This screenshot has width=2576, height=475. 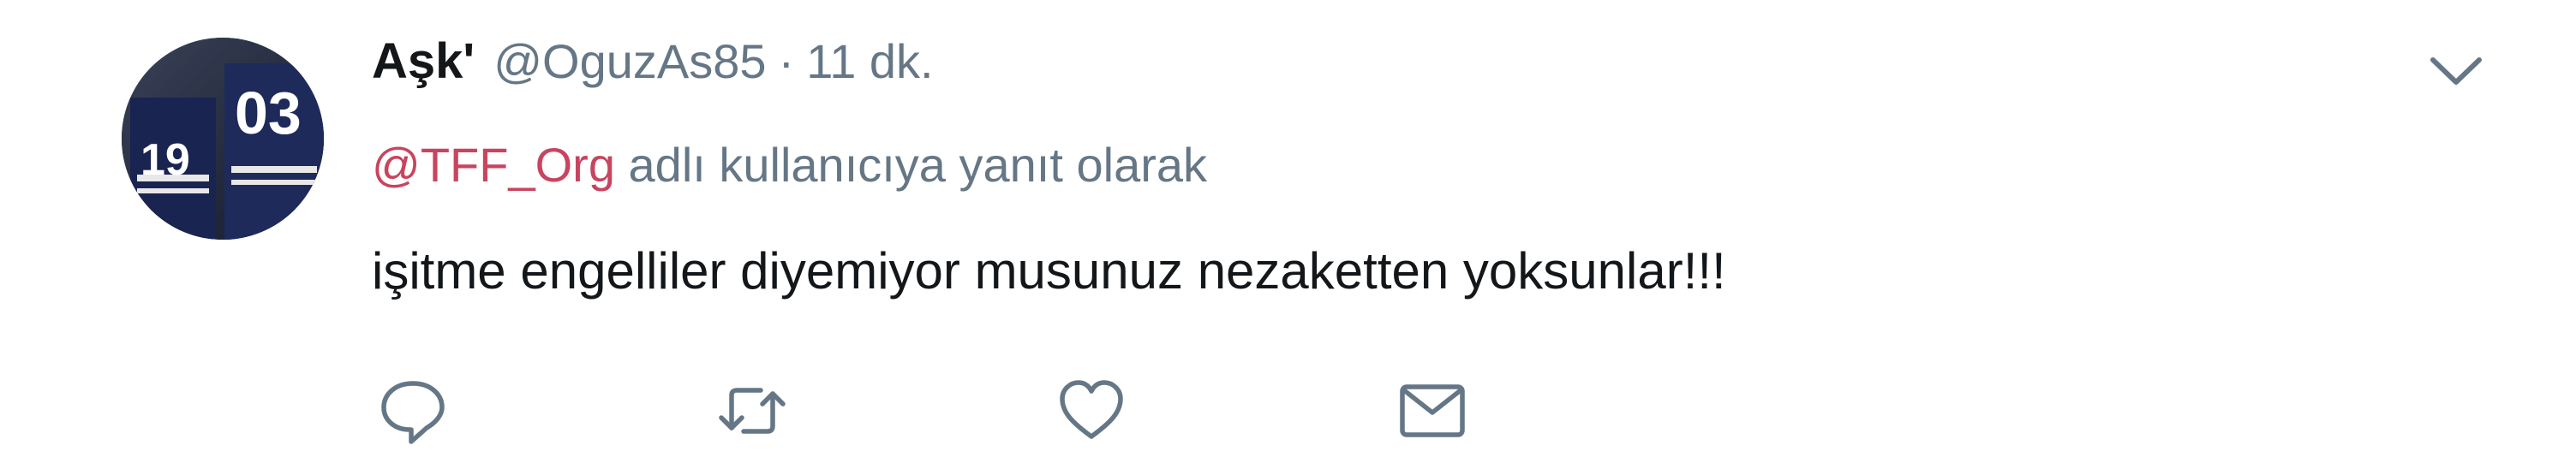 What do you see at coordinates (2456, 71) in the screenshot?
I see `chevron-down-icon` at bounding box center [2456, 71].